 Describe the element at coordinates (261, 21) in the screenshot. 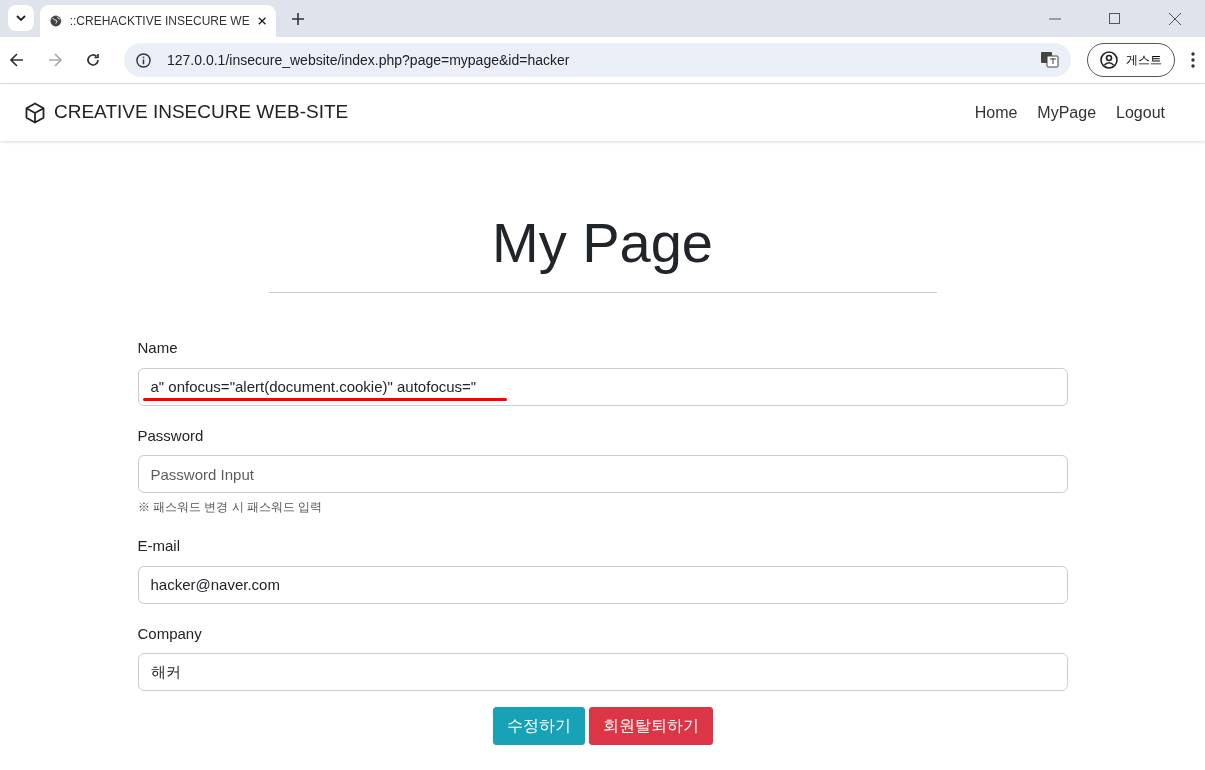

I see `close-icon` at that location.